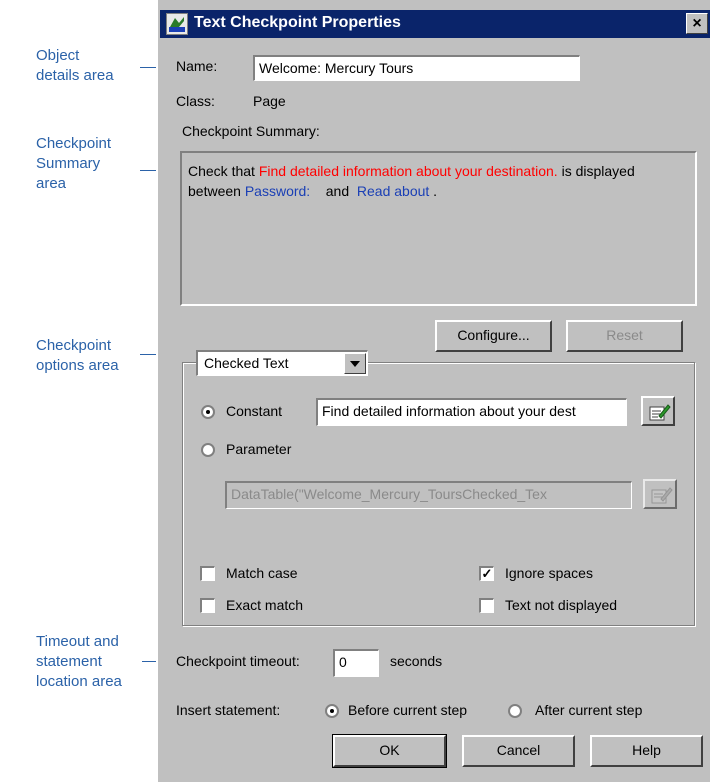 Image resolution: width=710 pixels, height=782 pixels. I want to click on before-current-step-radio, so click(332, 711).